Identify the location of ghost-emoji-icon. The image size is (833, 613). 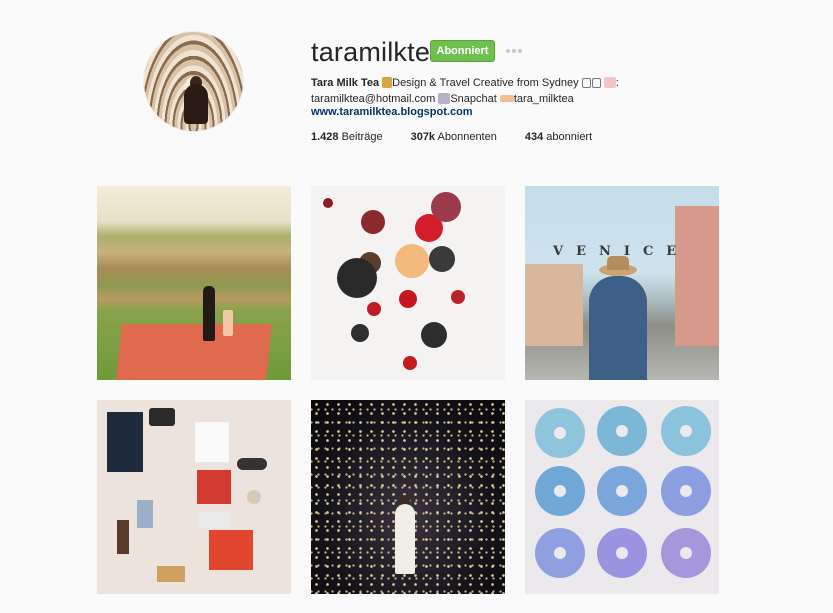
(444, 98).